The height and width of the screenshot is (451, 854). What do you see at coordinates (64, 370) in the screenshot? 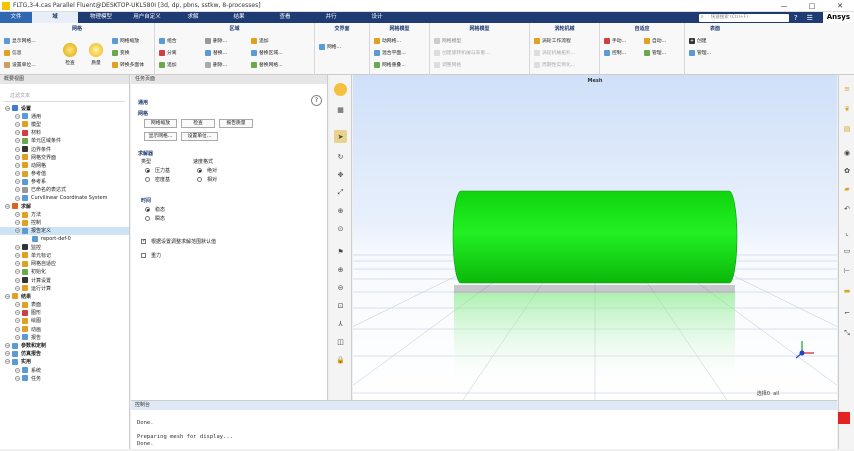
I see `tree-item: − 系统` at bounding box center [64, 370].